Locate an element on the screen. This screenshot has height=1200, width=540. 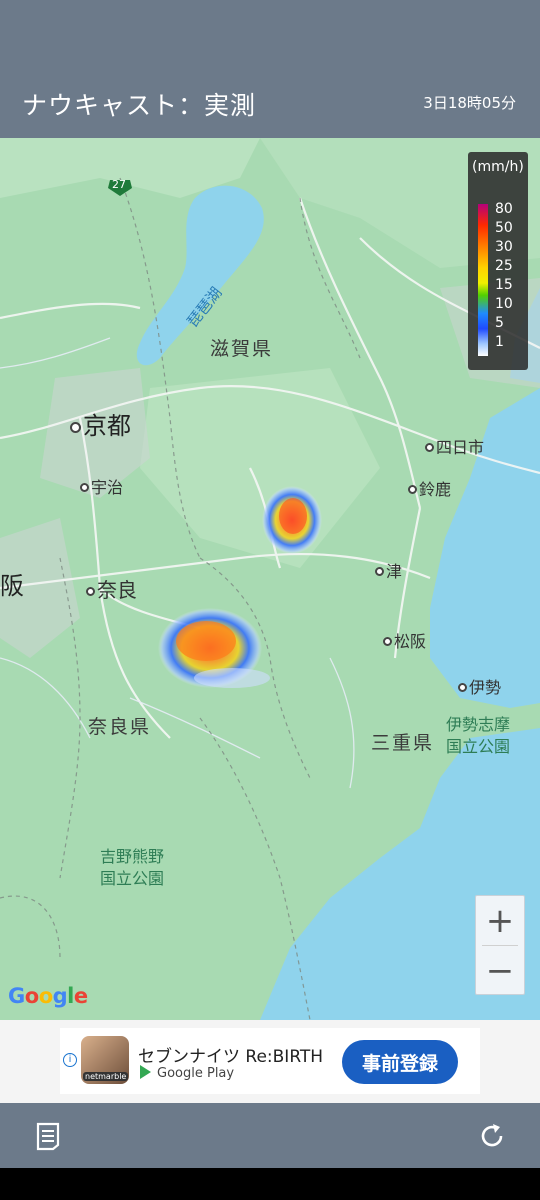
nara-pref-label: 奈良県 is located at coordinates (120, 727).